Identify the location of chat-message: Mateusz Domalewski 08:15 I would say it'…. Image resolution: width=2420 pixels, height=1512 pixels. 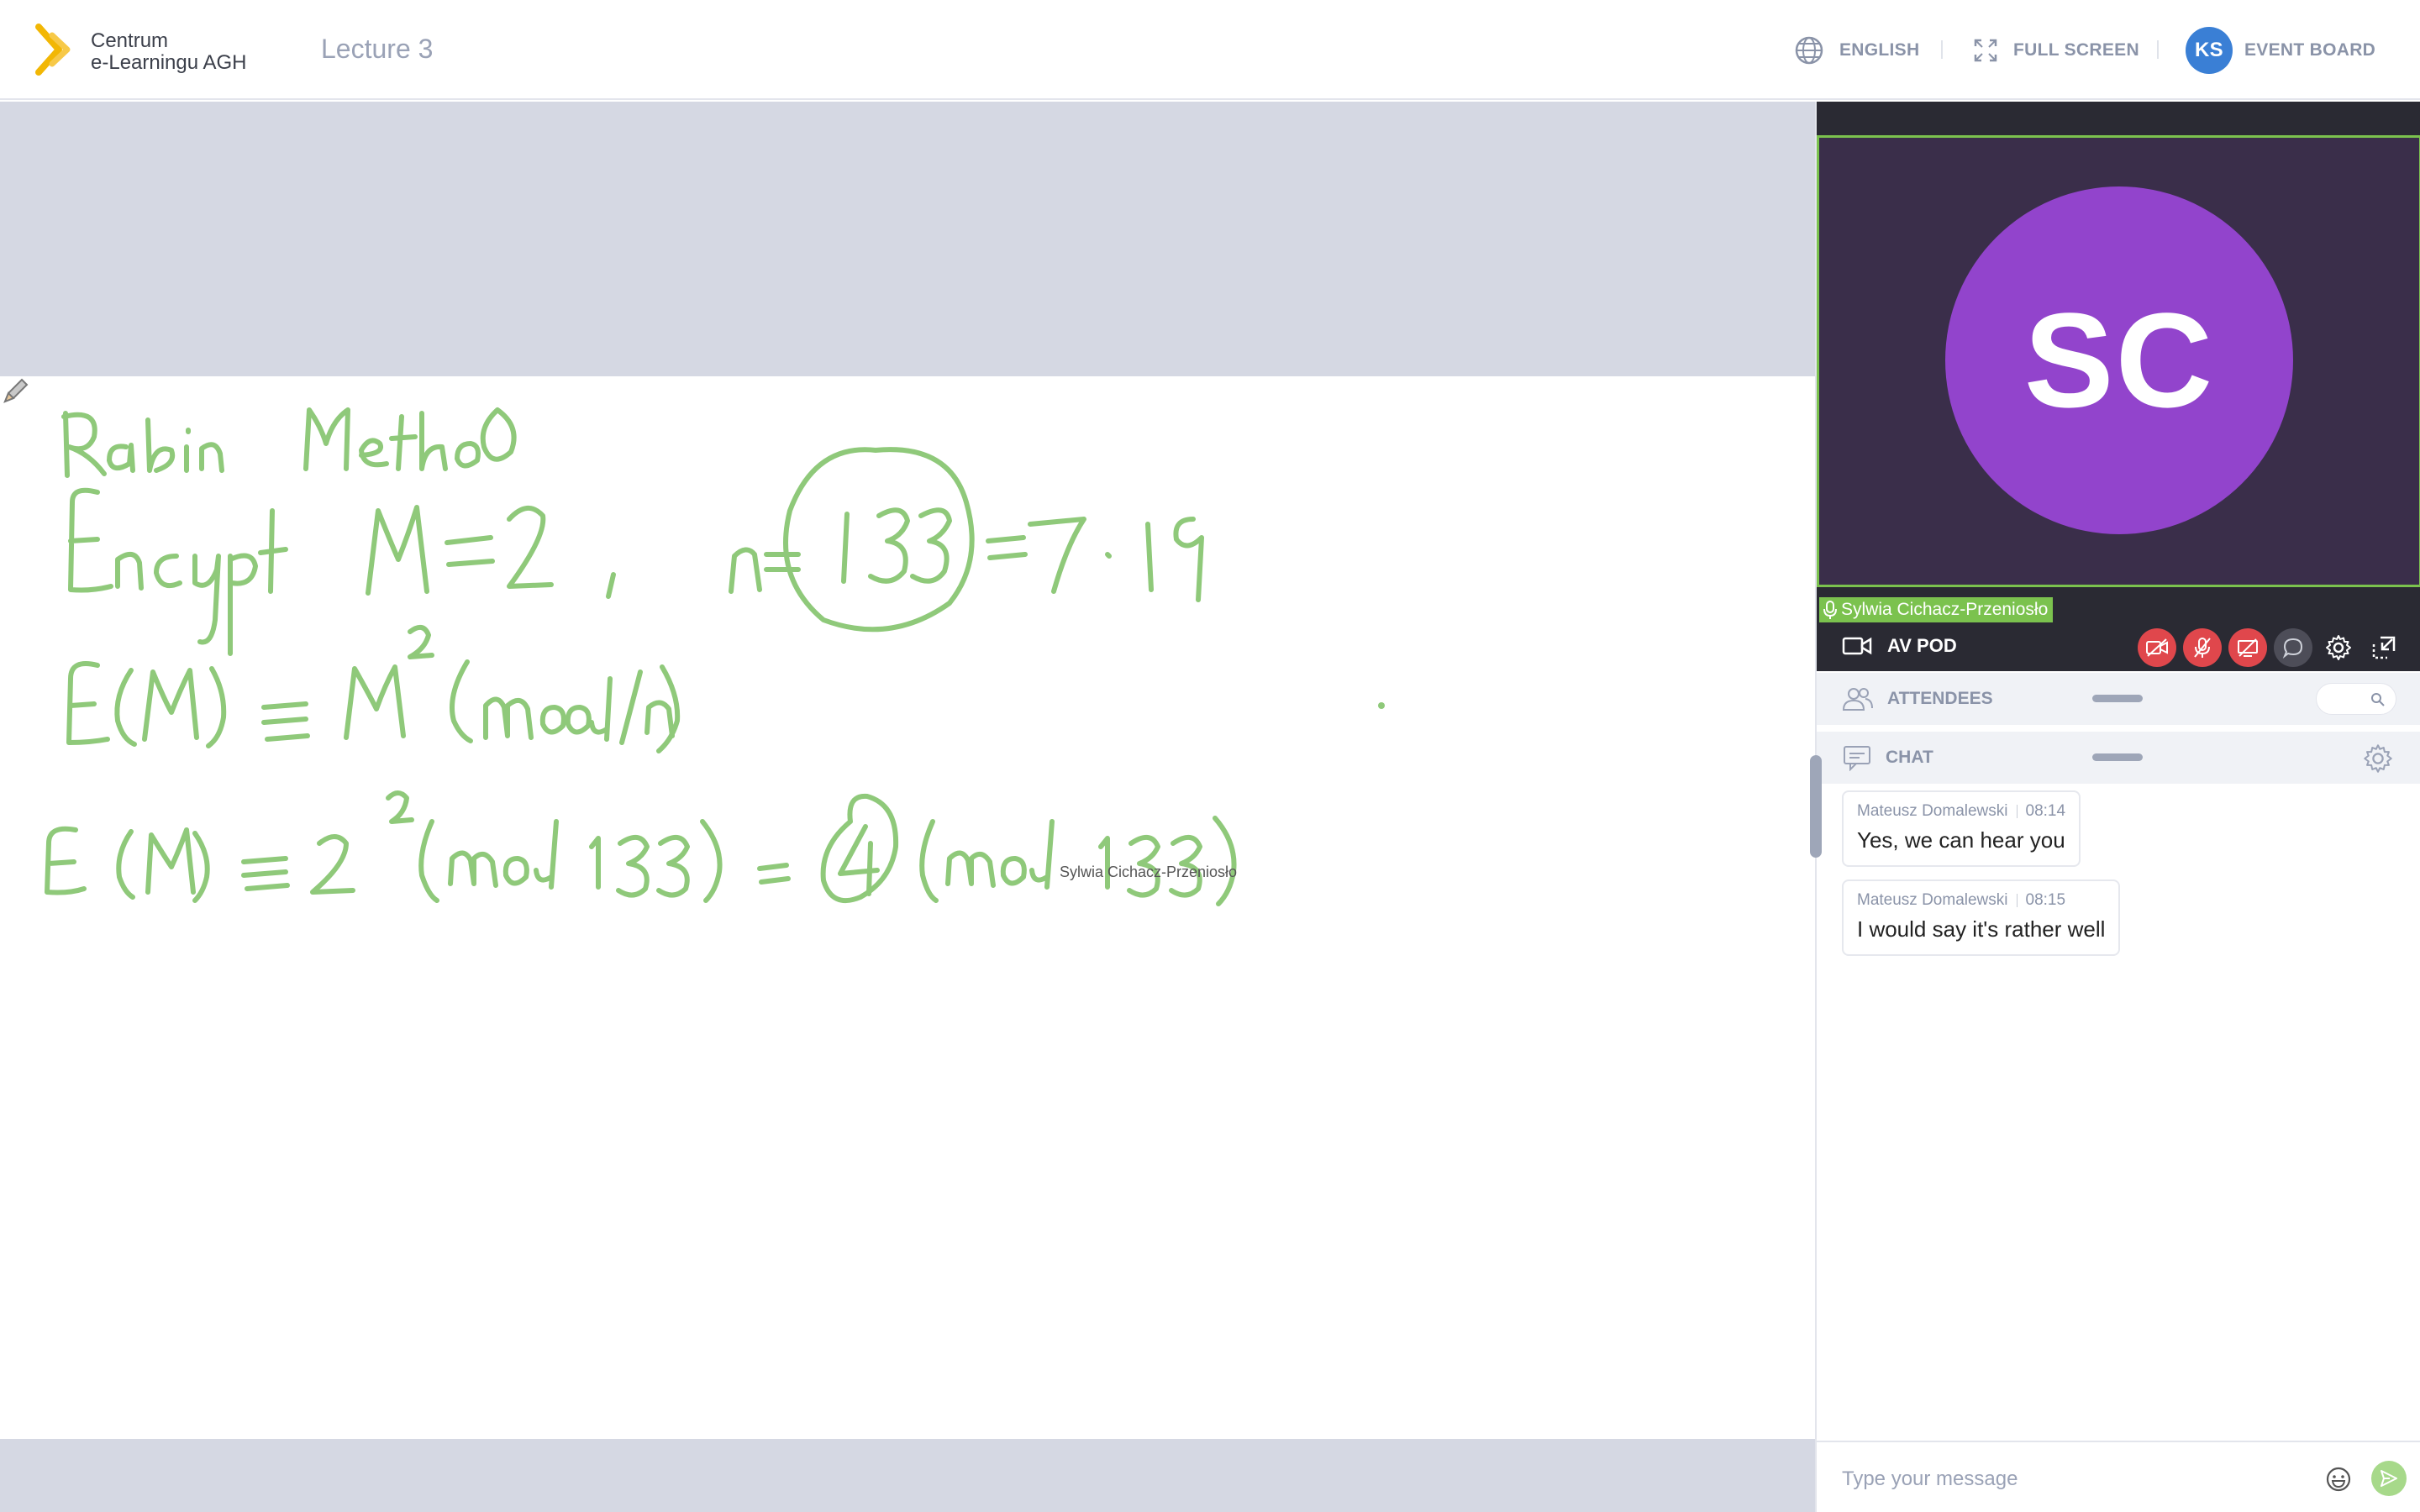
(1982, 917).